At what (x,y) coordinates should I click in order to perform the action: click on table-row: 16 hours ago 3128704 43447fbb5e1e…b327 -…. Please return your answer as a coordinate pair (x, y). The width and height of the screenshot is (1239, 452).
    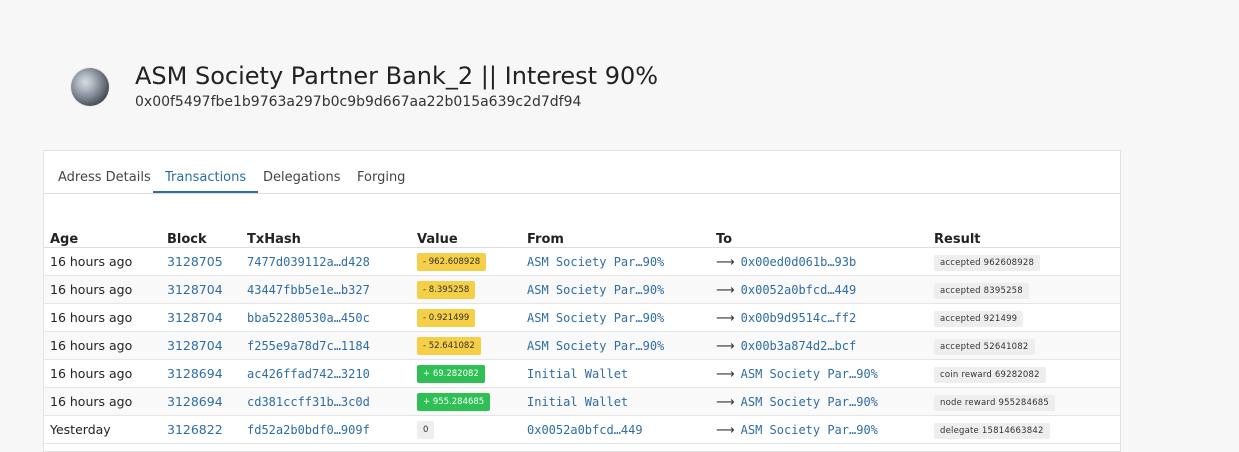
    Looking at the image, I should click on (582, 289).